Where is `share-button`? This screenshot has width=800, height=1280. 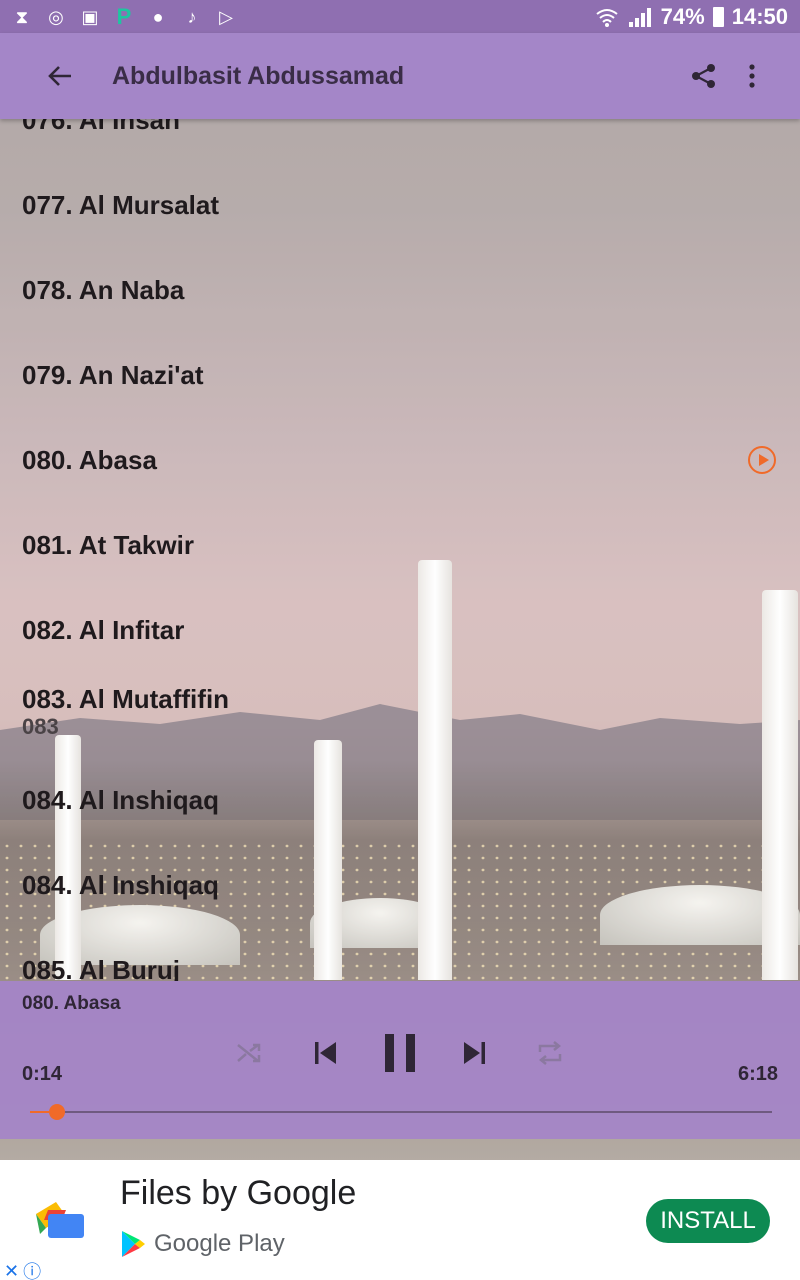
share-button is located at coordinates (704, 76).